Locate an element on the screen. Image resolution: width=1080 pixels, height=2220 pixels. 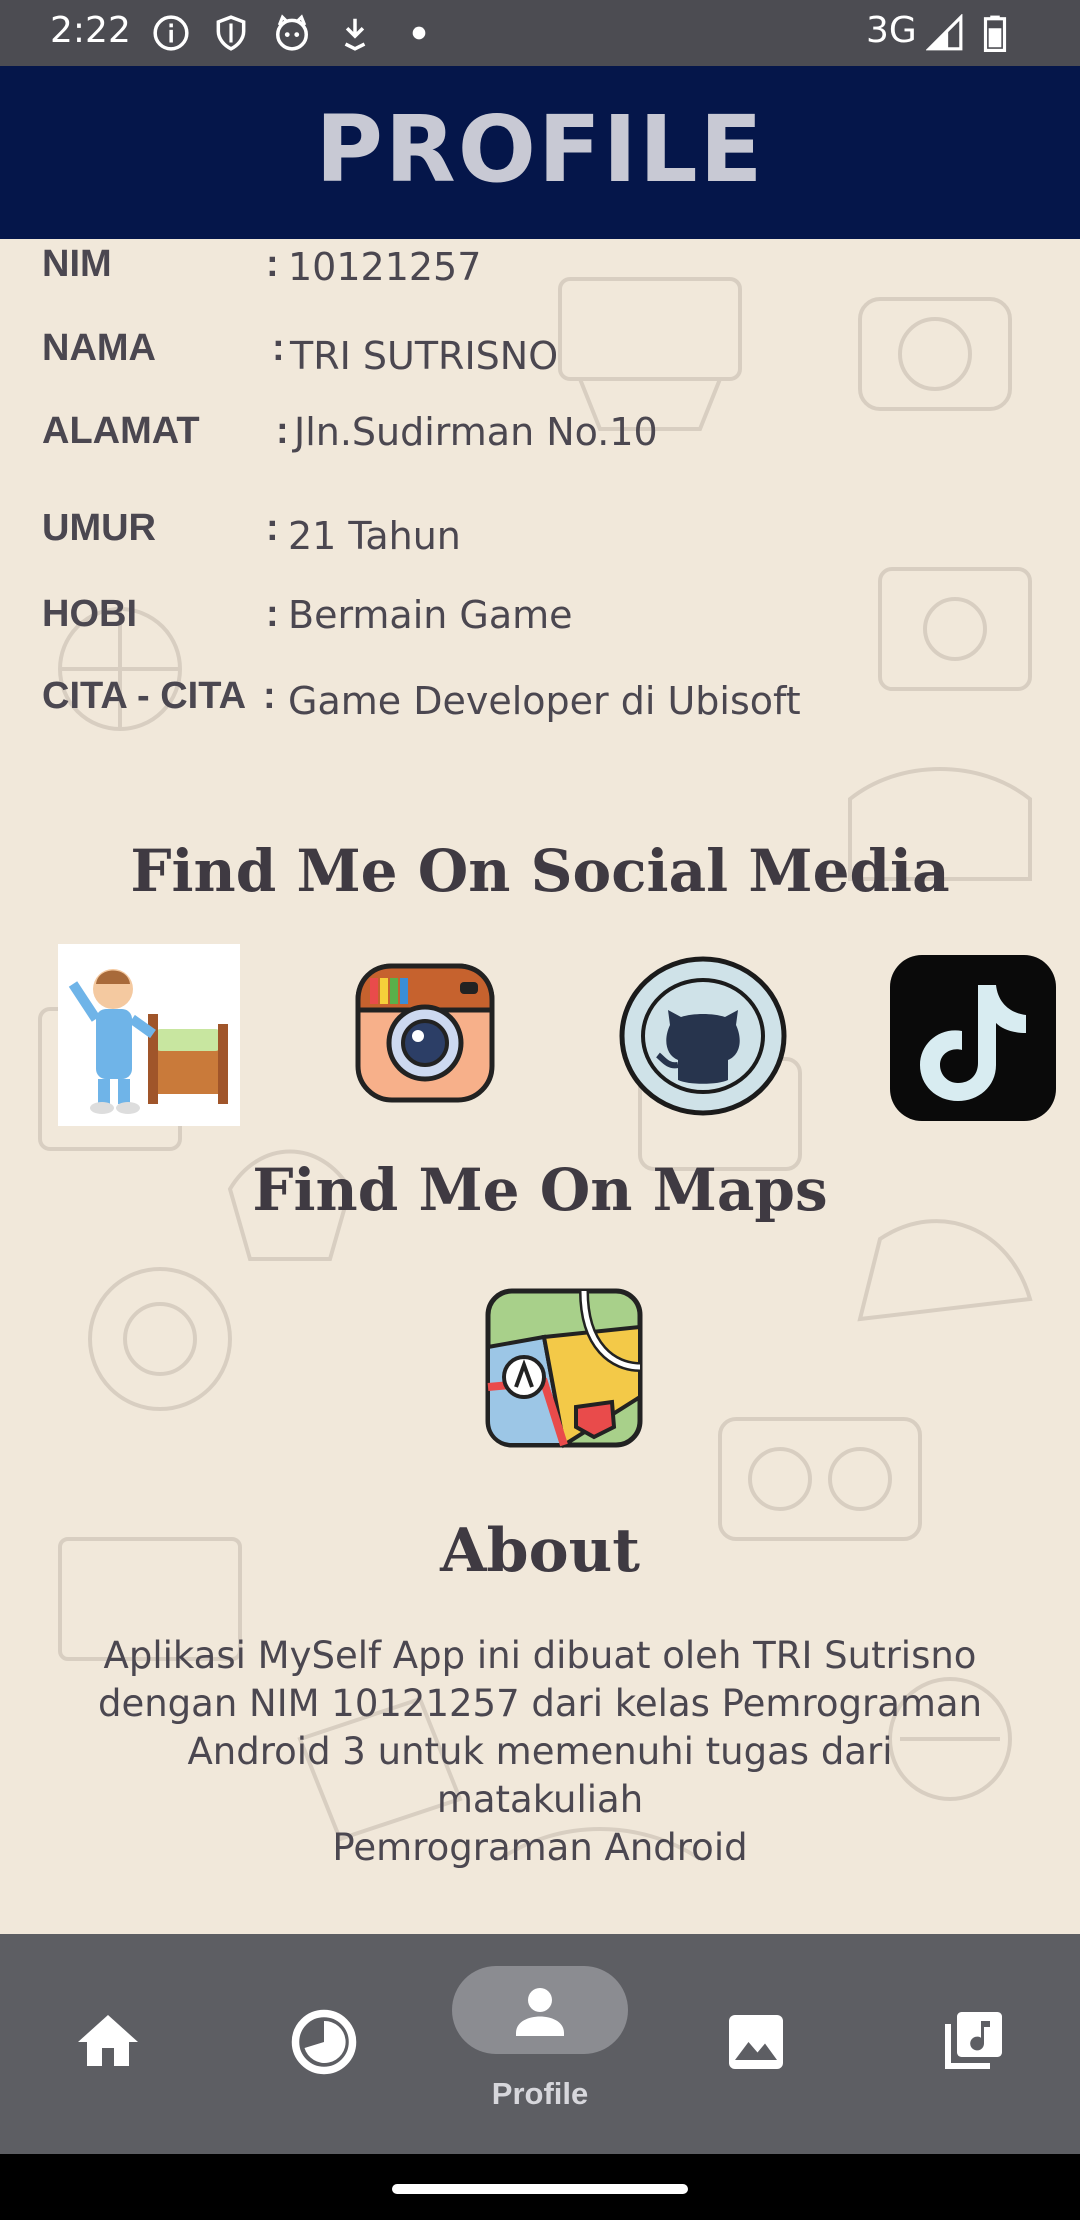
home-handle is located at coordinates (540, 2189).